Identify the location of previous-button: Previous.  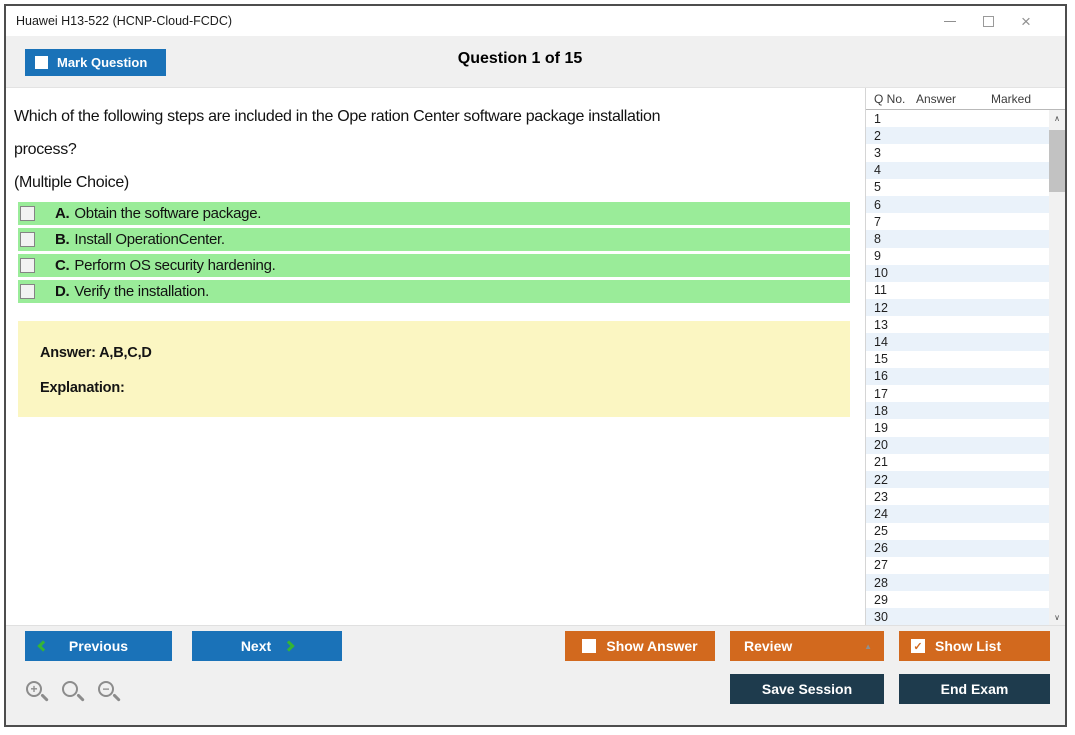
(98, 646).